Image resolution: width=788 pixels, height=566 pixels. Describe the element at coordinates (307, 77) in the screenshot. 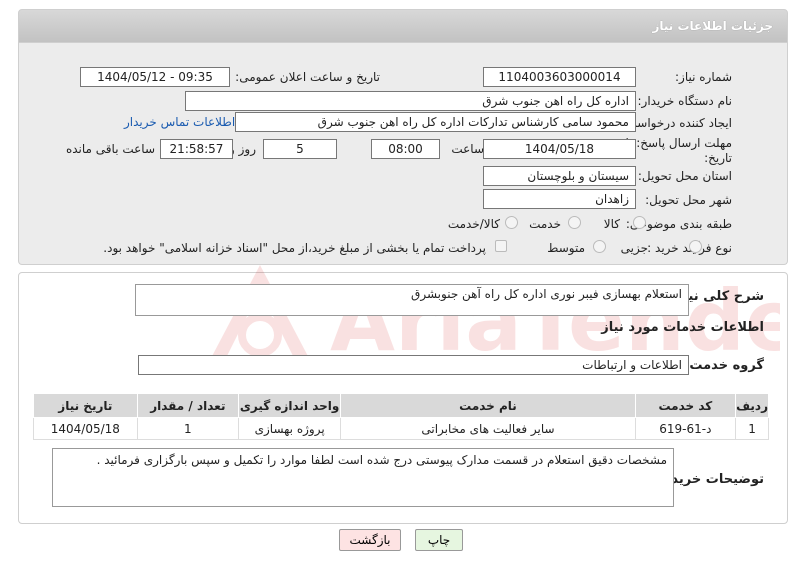

I see `announce-label: تاریخ و ساعت اعلان عمومی:` at that location.